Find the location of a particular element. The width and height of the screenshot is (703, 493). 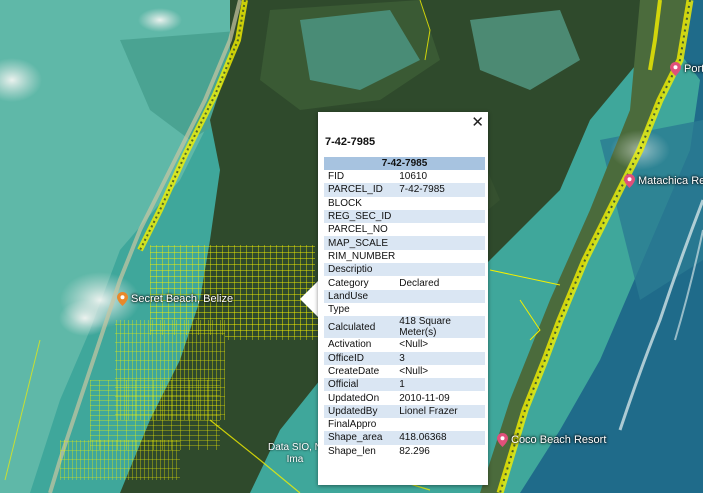

table-row: PARCEL_NO is located at coordinates (404, 229).